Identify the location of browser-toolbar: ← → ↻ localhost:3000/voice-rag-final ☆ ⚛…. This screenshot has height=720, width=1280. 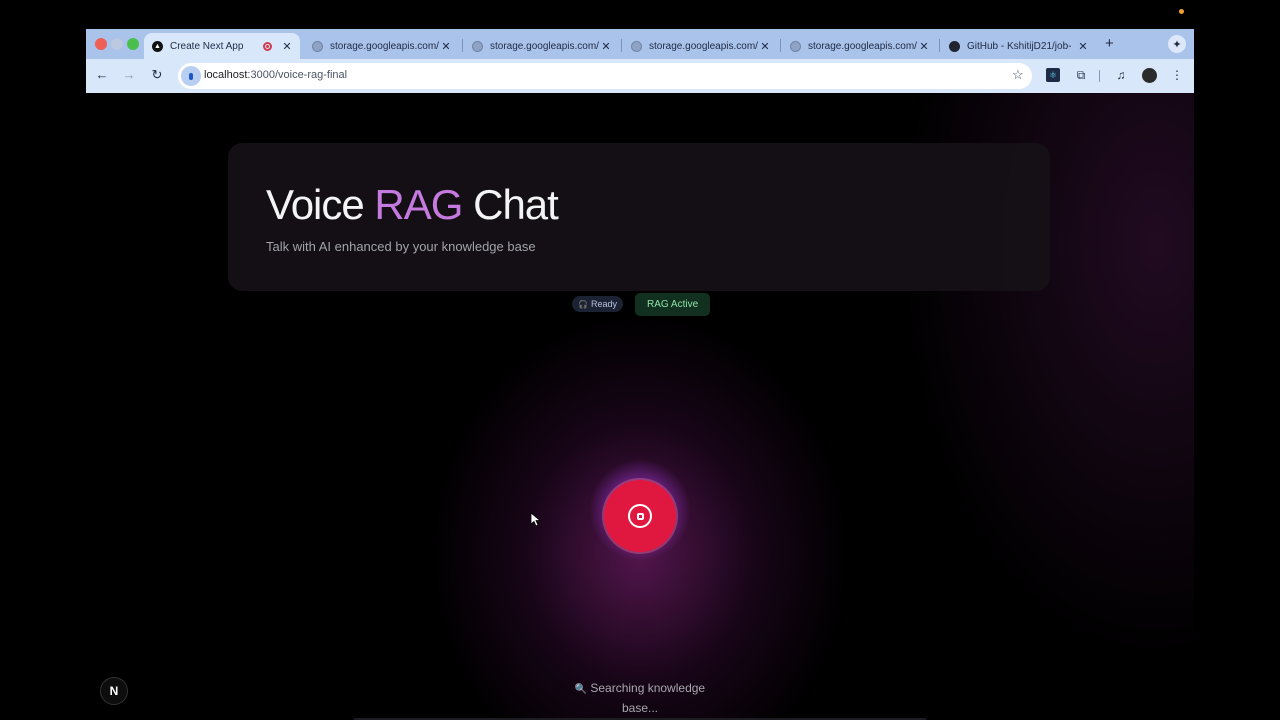
(640, 76).